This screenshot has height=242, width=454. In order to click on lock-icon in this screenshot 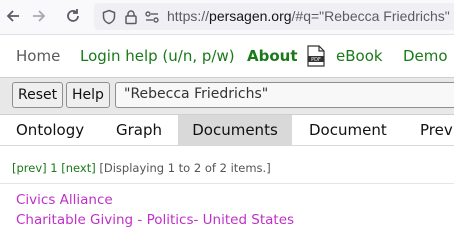, I will do `click(131, 17)`.